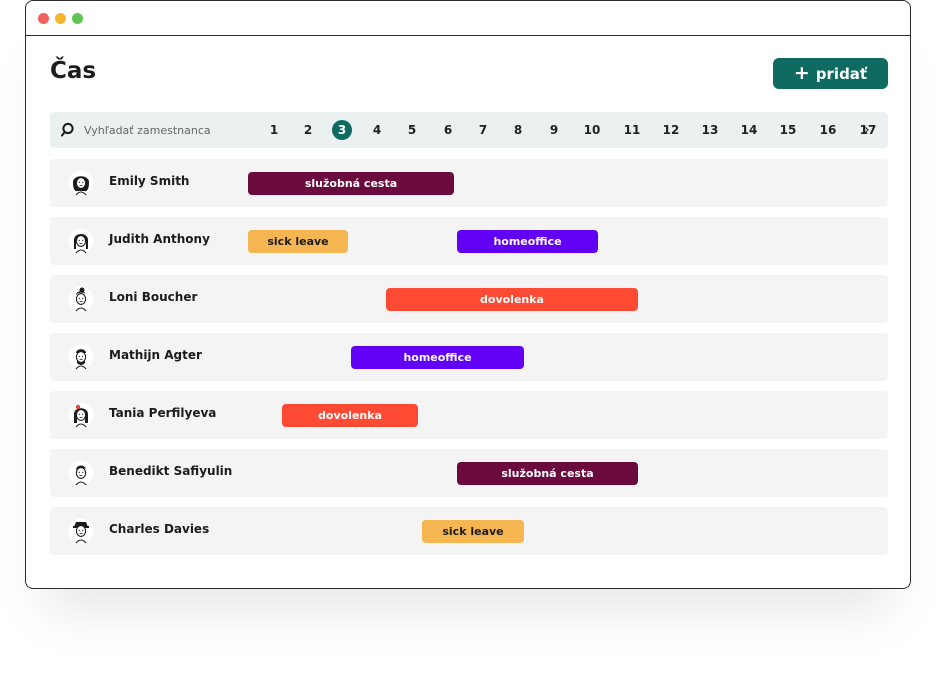 Image resolution: width=936 pixels, height=692 pixels. What do you see at coordinates (518, 130) in the screenshot?
I see `day-8: 8` at bounding box center [518, 130].